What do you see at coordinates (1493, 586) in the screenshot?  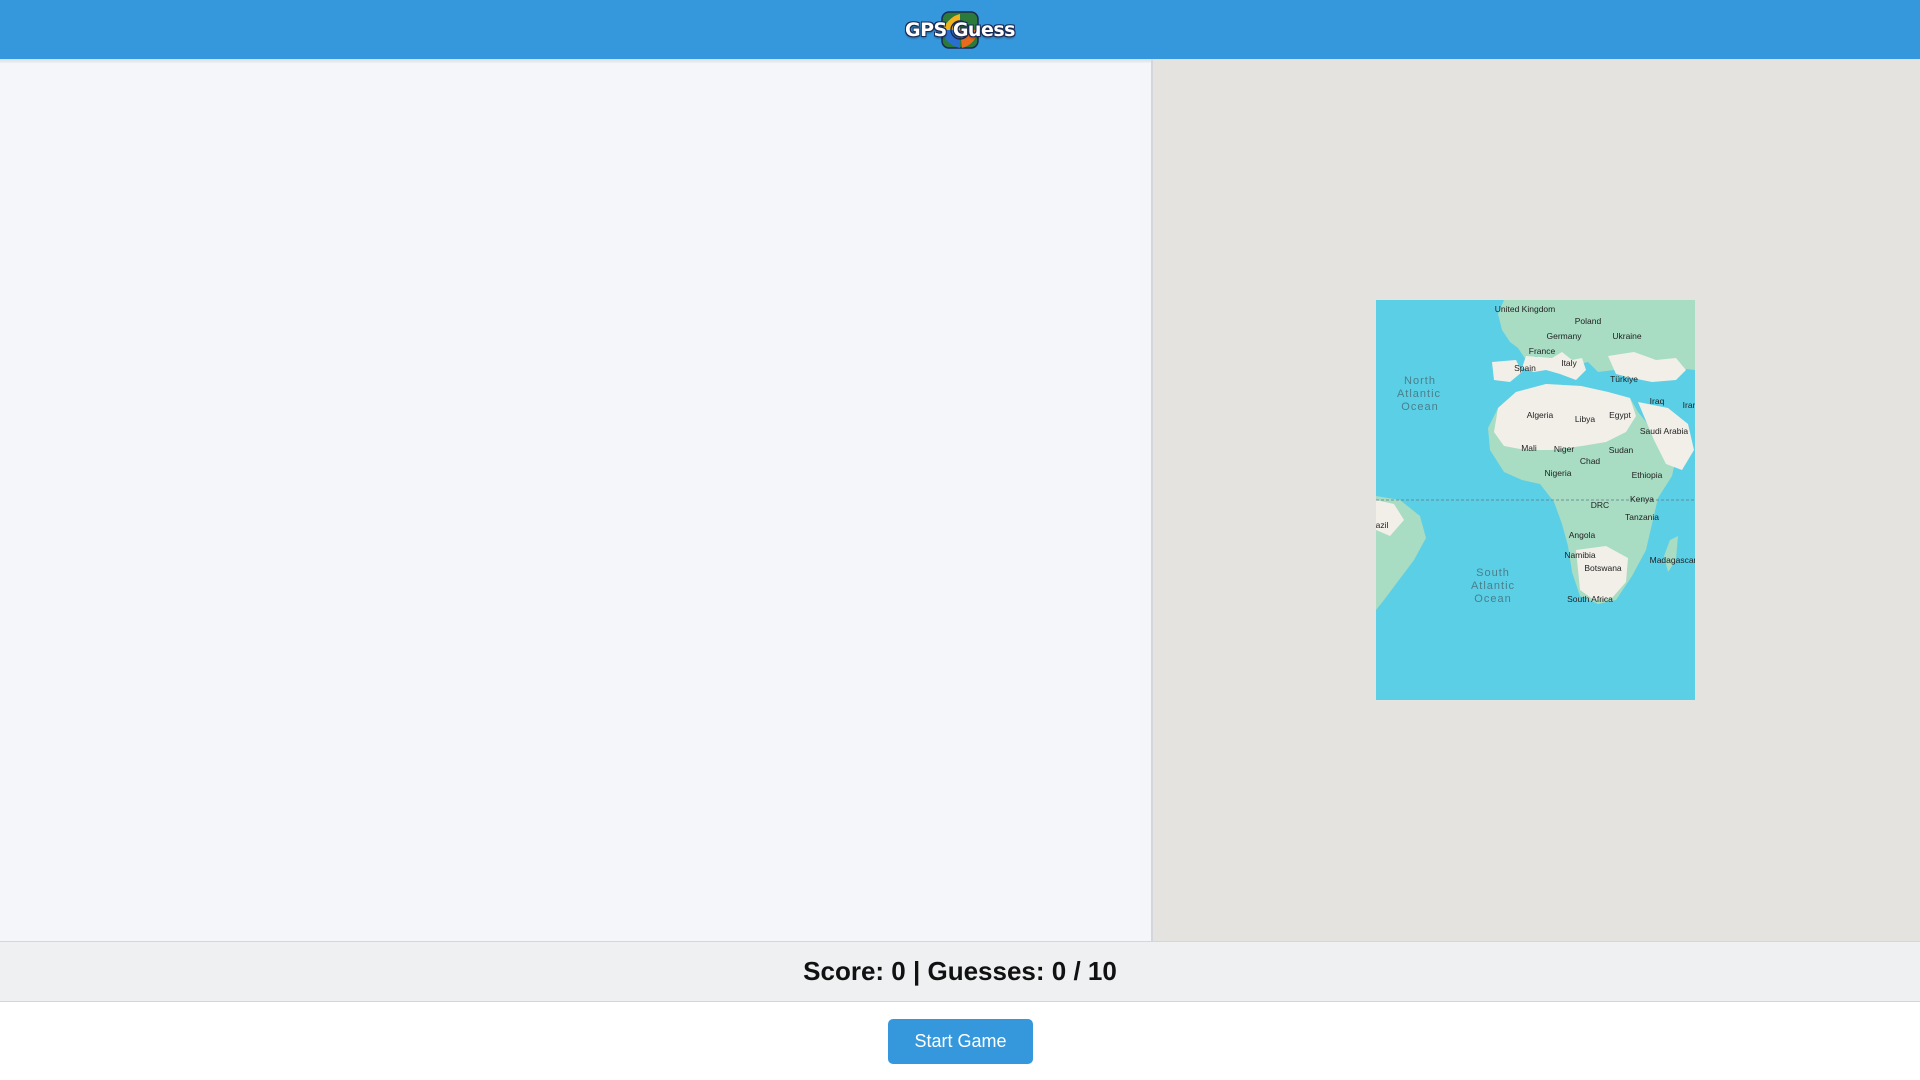 I see `ocean-label-south-atlantic-2: Atlantic` at bounding box center [1493, 586].